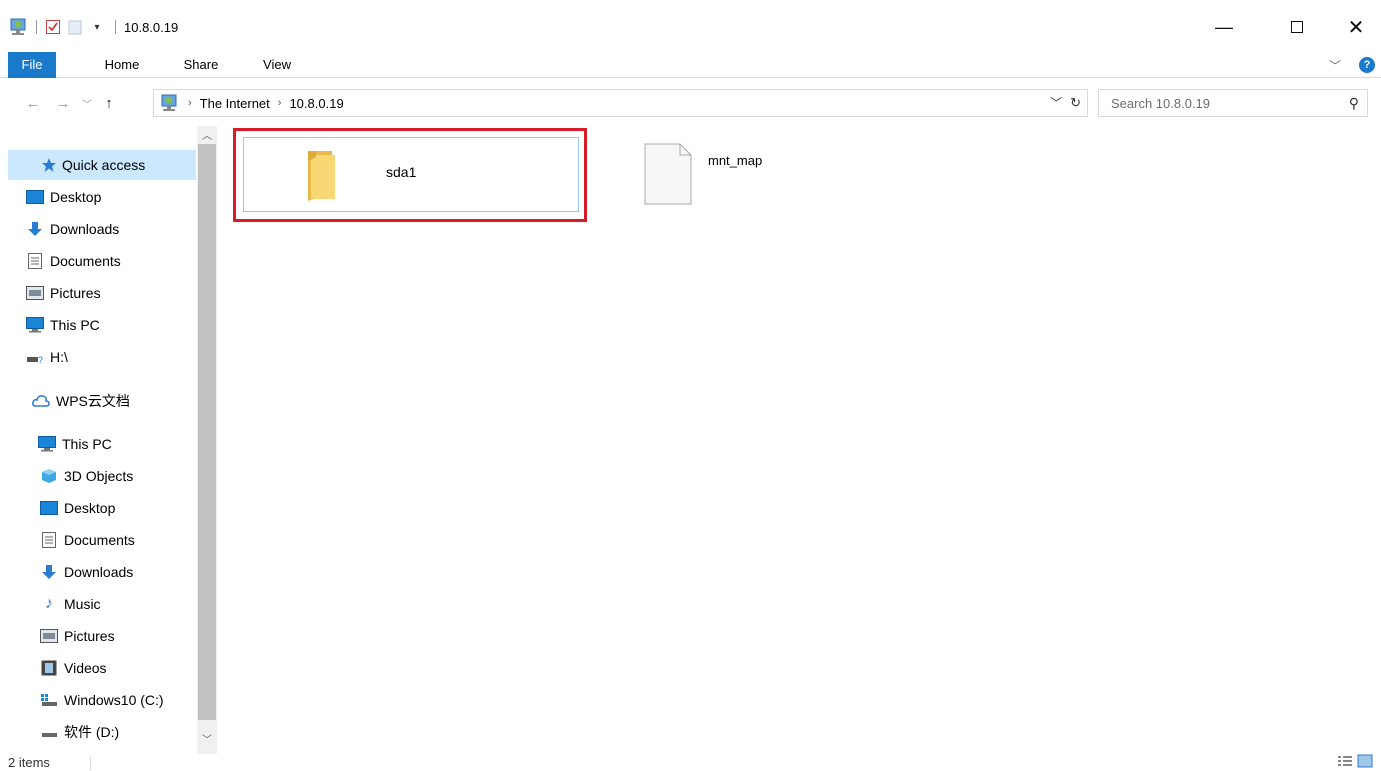  I want to click on recent-locations-button: ﹀, so click(87, 103).